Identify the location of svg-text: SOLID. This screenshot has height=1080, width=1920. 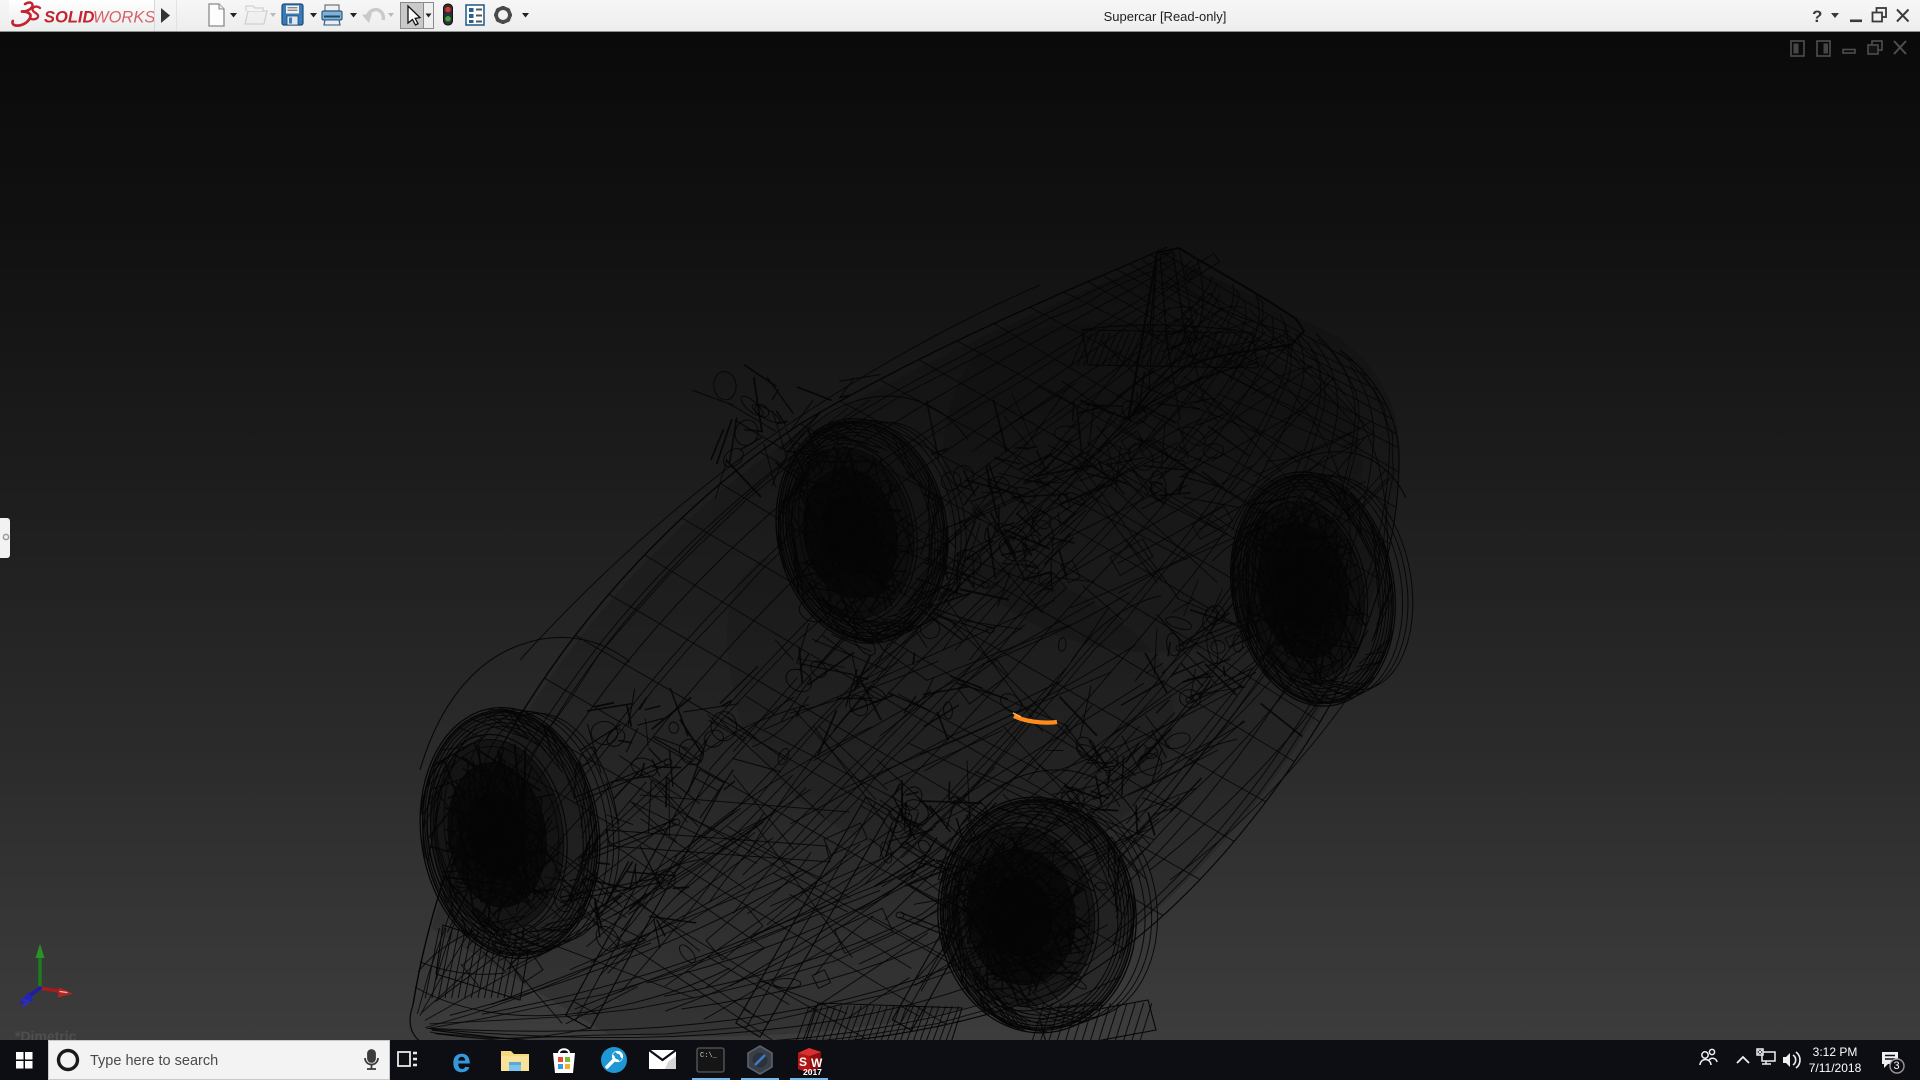
(69, 18).